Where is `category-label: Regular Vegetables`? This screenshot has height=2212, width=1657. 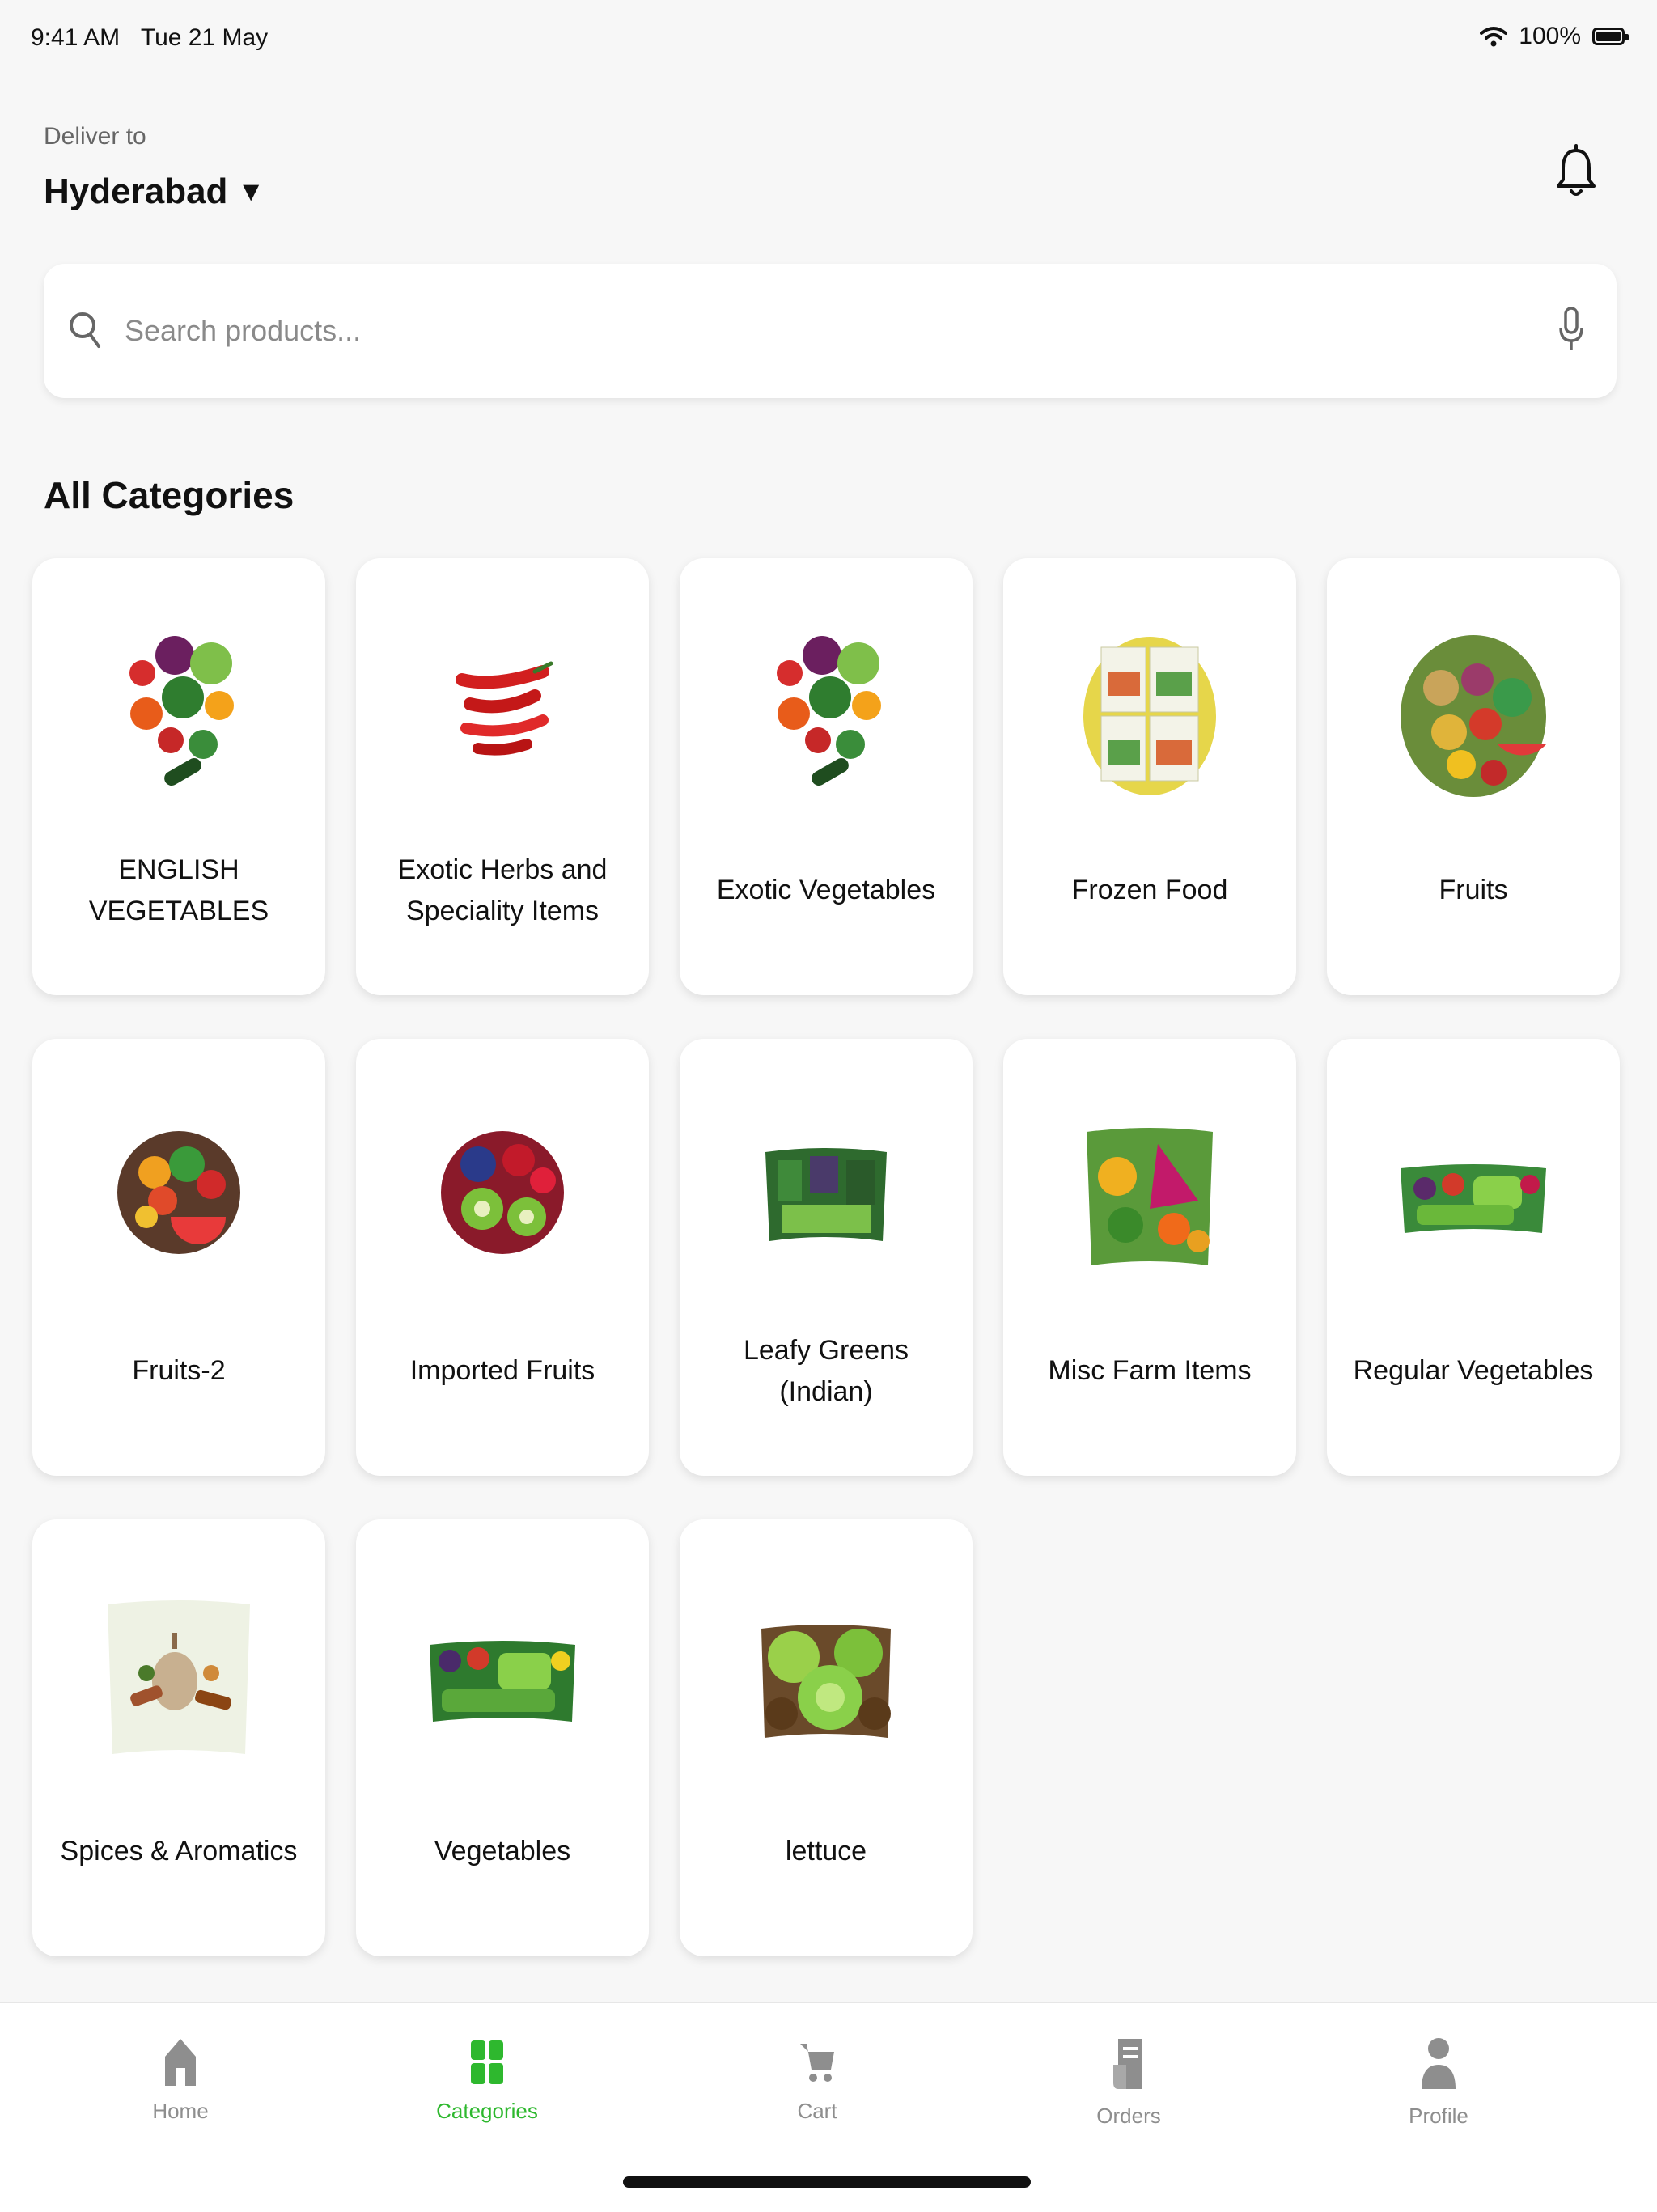
category-label: Regular Vegetables is located at coordinates (1473, 1370).